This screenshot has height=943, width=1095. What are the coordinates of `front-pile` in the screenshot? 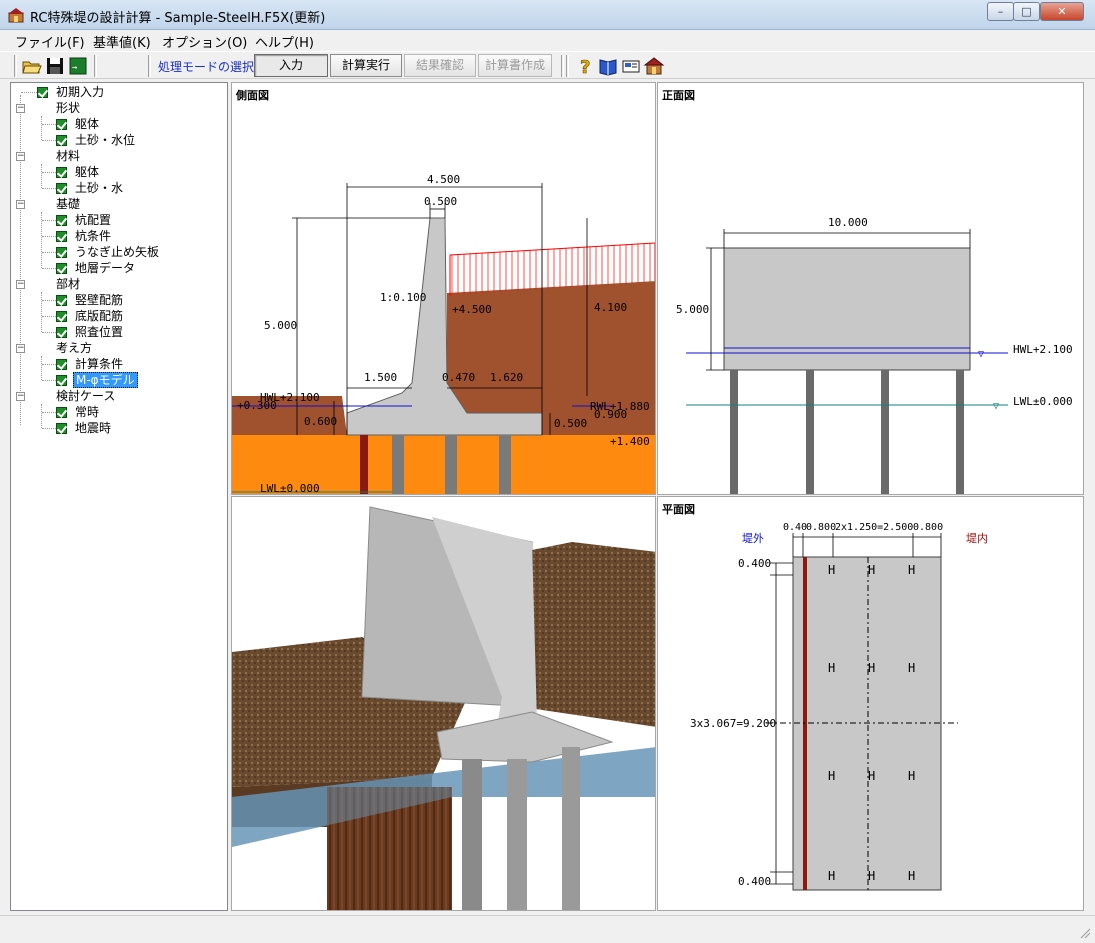 It's located at (960, 432).